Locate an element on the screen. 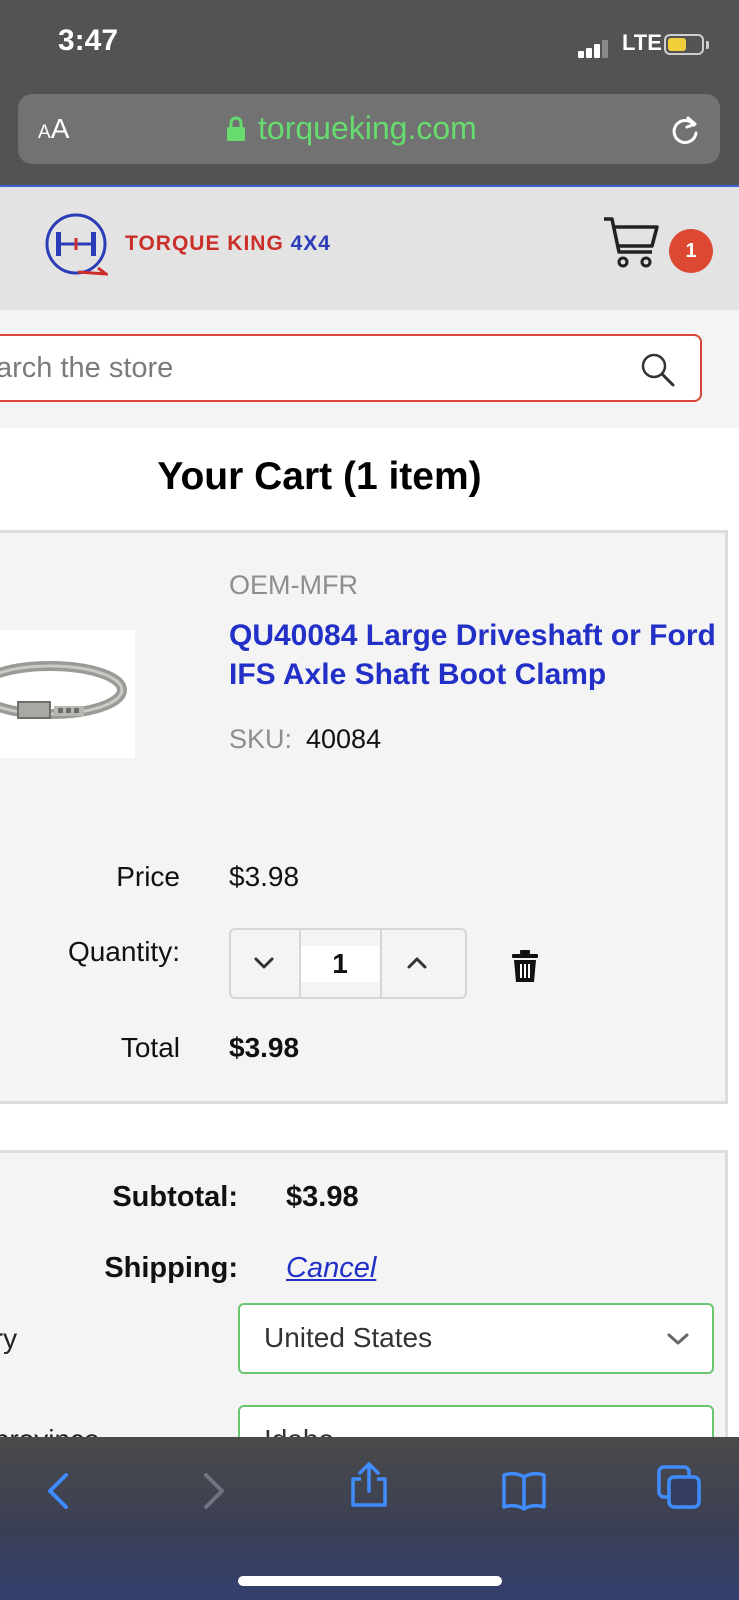 This screenshot has height=1600, width=739. page-title: Your Cart (1 item) is located at coordinates (319, 476).